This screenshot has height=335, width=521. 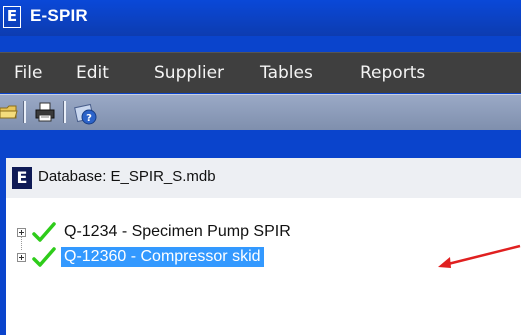 I want to click on menu-file: File, so click(x=28, y=73).